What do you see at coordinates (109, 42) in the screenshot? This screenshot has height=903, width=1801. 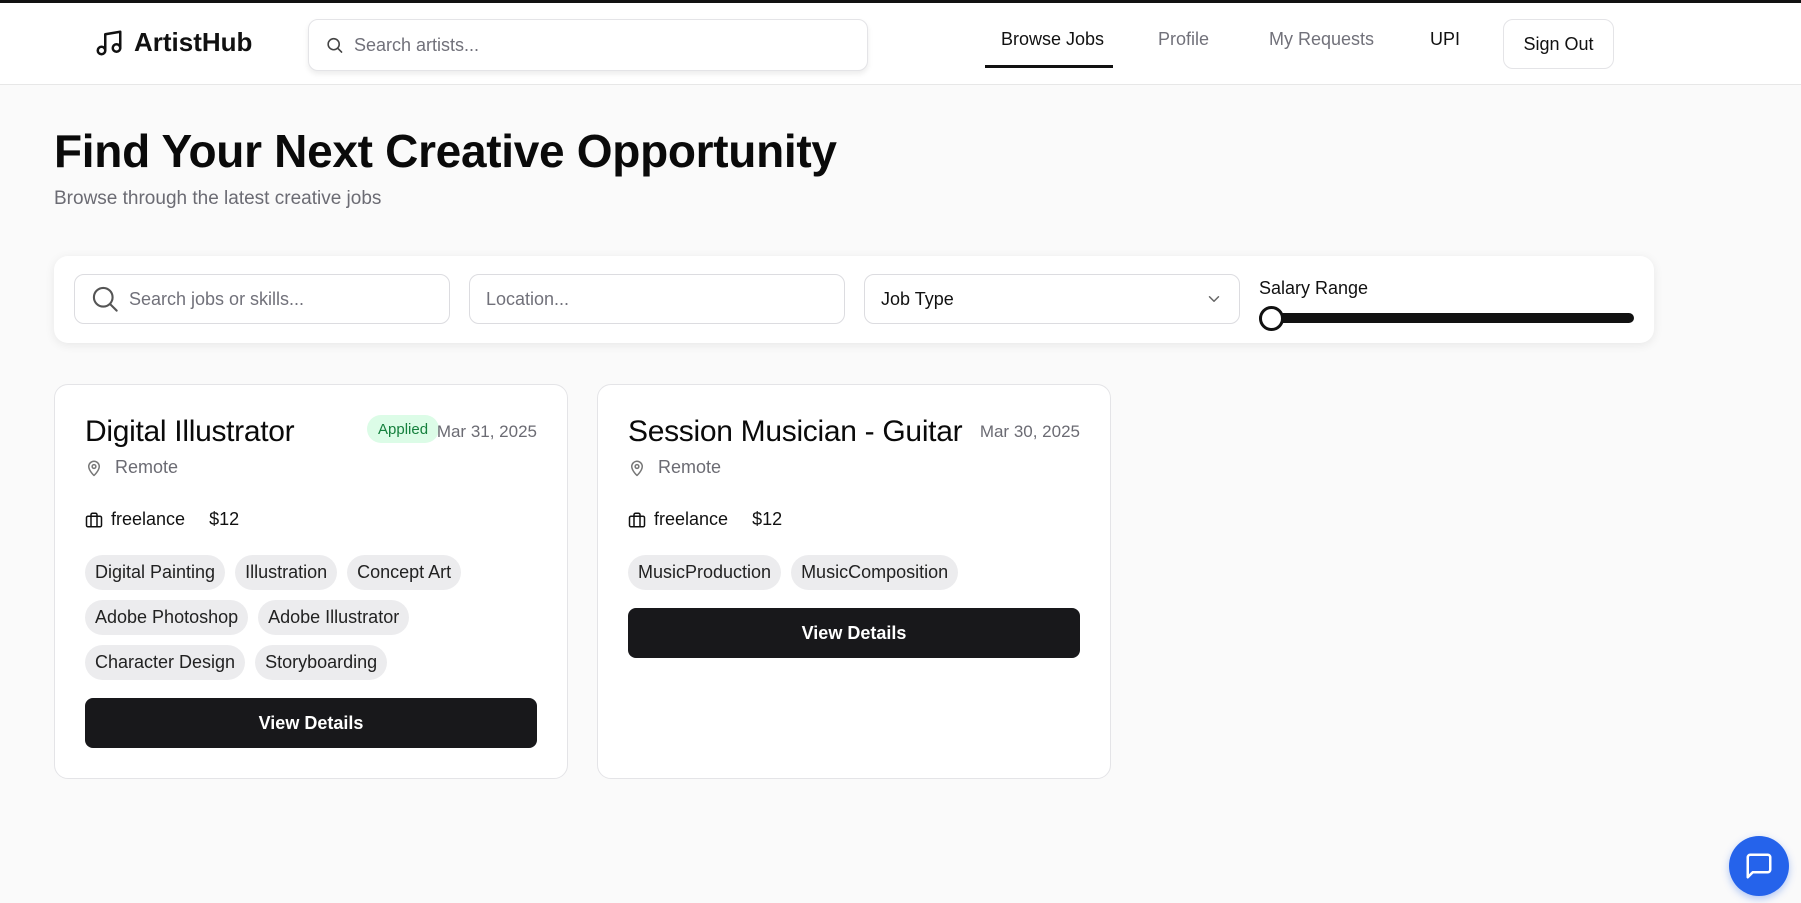 I see `music-note-icon` at bounding box center [109, 42].